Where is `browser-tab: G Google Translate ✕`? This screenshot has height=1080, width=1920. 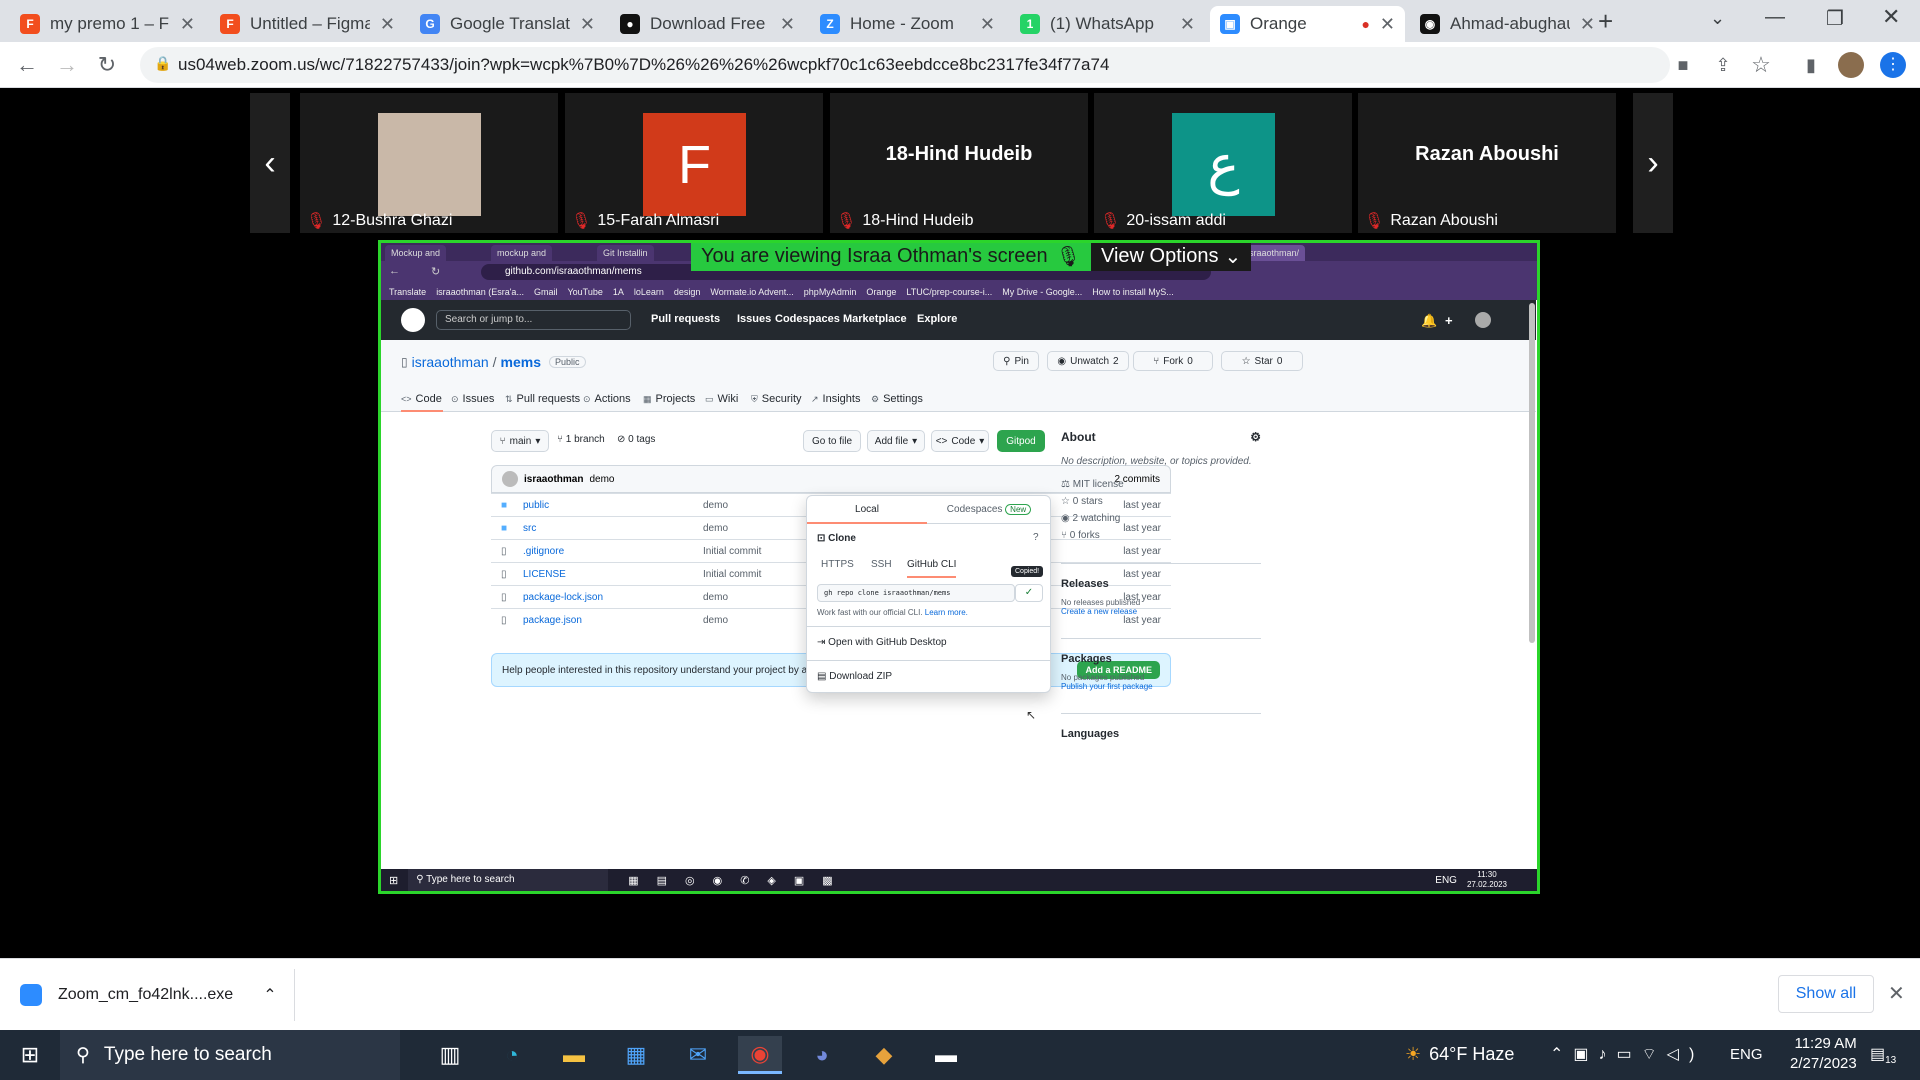 browser-tab: G Google Translate ✕ is located at coordinates (507, 24).